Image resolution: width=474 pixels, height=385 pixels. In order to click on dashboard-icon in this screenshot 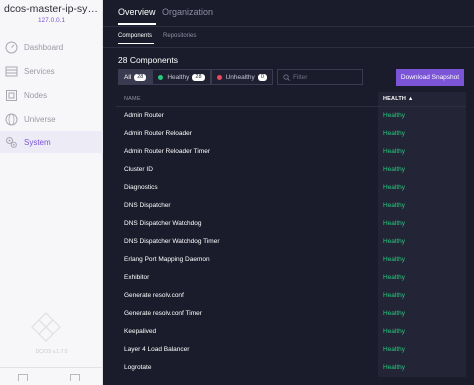, I will do `click(11, 47)`.